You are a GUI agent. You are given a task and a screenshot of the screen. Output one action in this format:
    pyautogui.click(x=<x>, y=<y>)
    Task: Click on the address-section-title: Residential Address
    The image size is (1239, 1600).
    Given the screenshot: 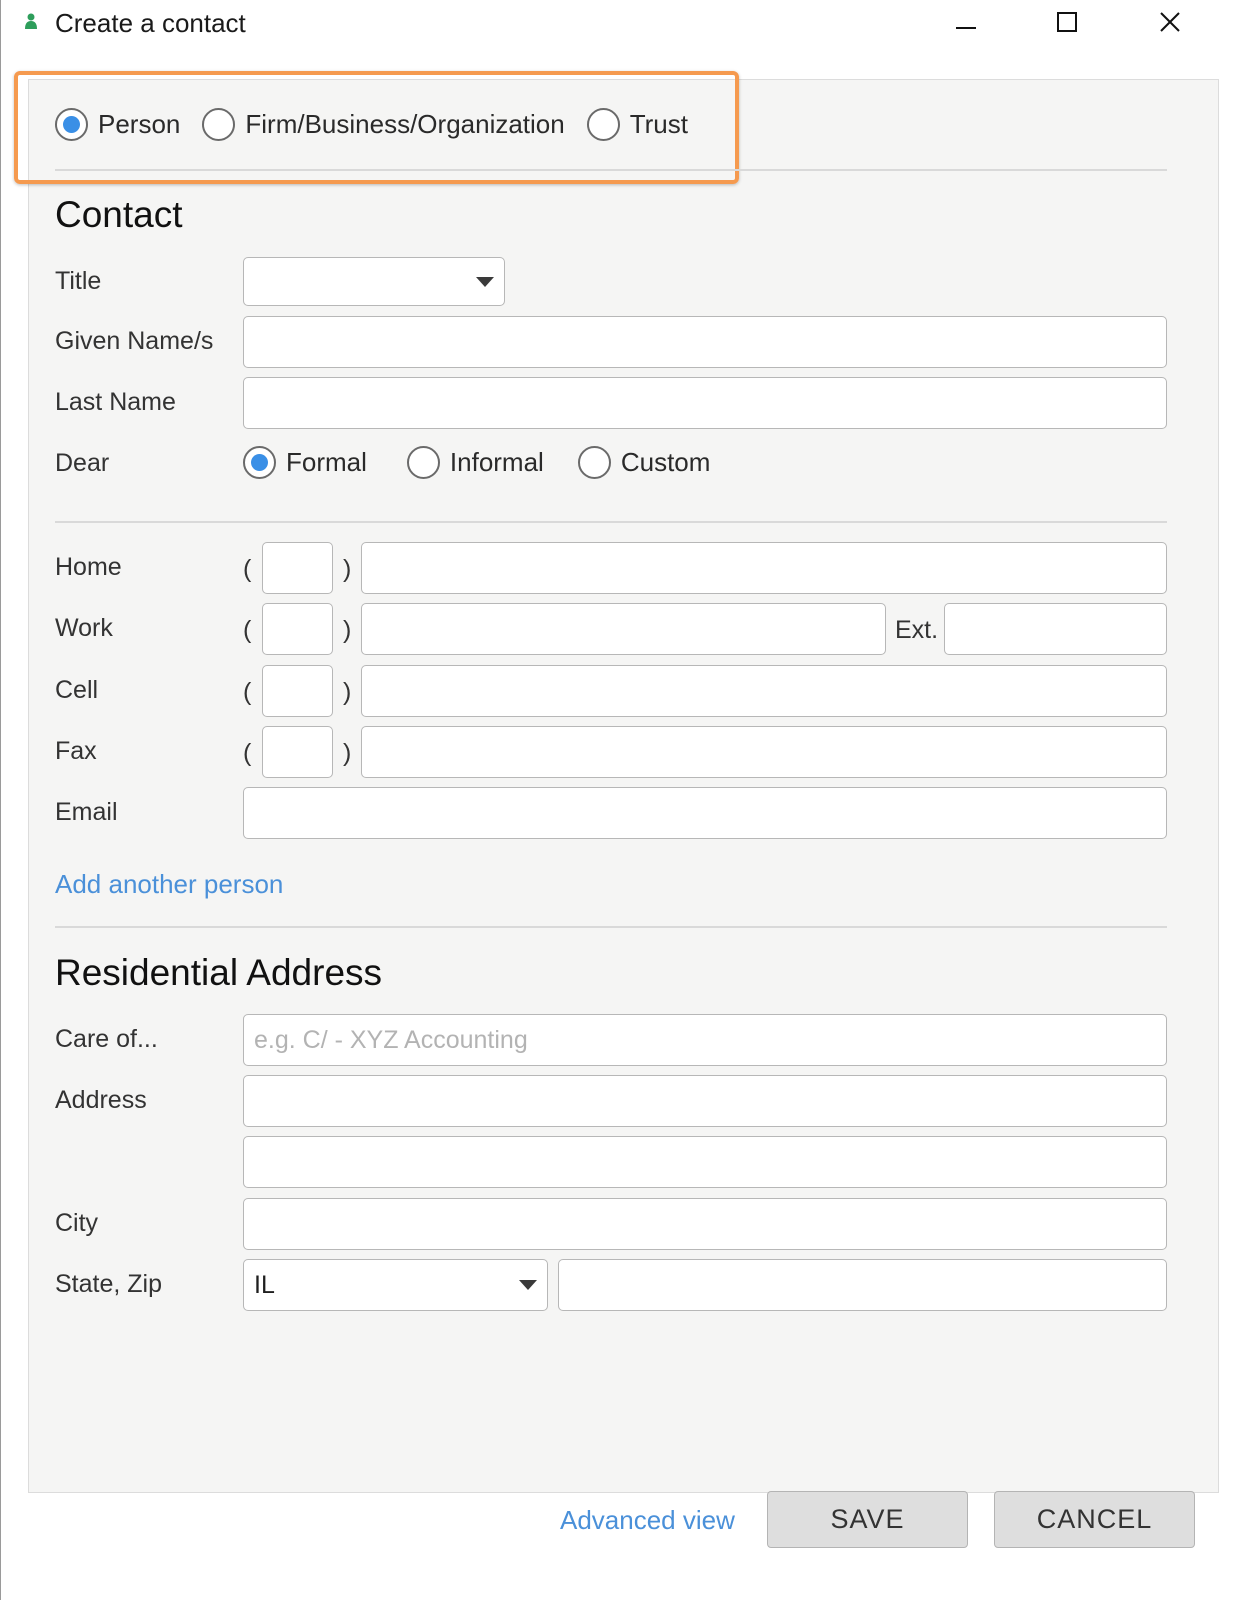 What is the action you would take?
    pyautogui.click(x=219, y=972)
    